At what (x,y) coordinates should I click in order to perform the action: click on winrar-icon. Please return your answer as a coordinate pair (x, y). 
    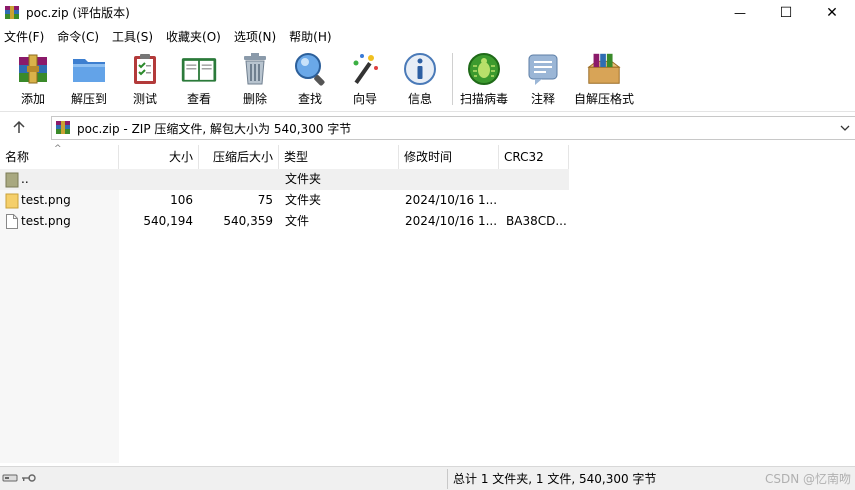
    Looking at the image, I should click on (12, 13).